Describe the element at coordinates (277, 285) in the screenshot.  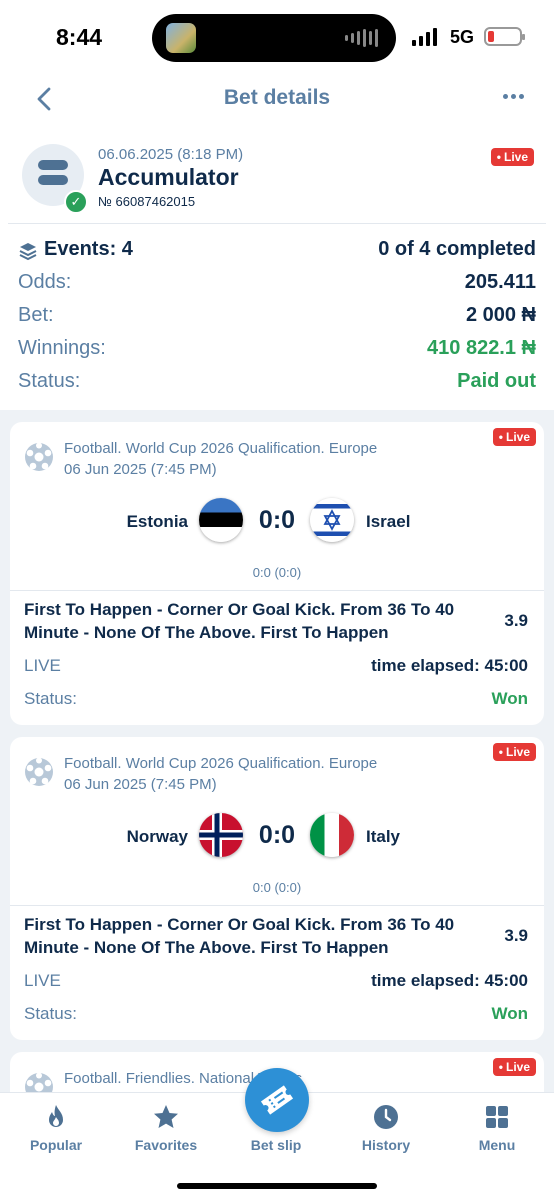
I see `odds-row: Odds: 205.411` at that location.